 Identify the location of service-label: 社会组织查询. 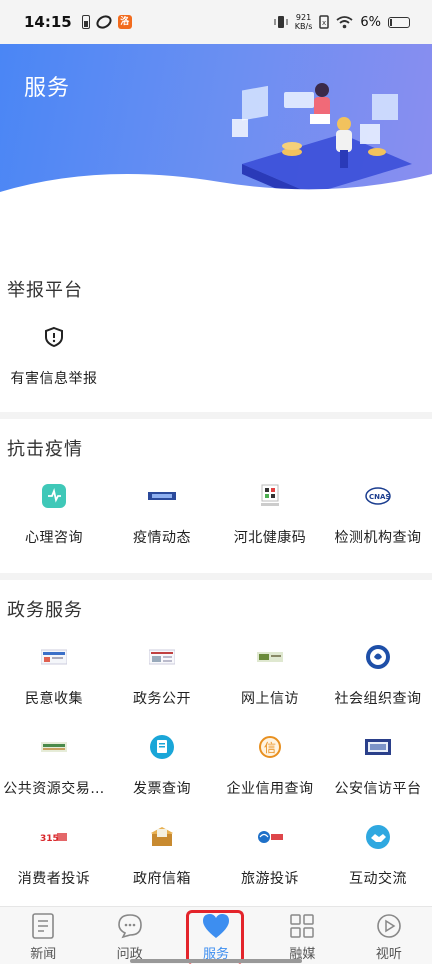
(378, 699).